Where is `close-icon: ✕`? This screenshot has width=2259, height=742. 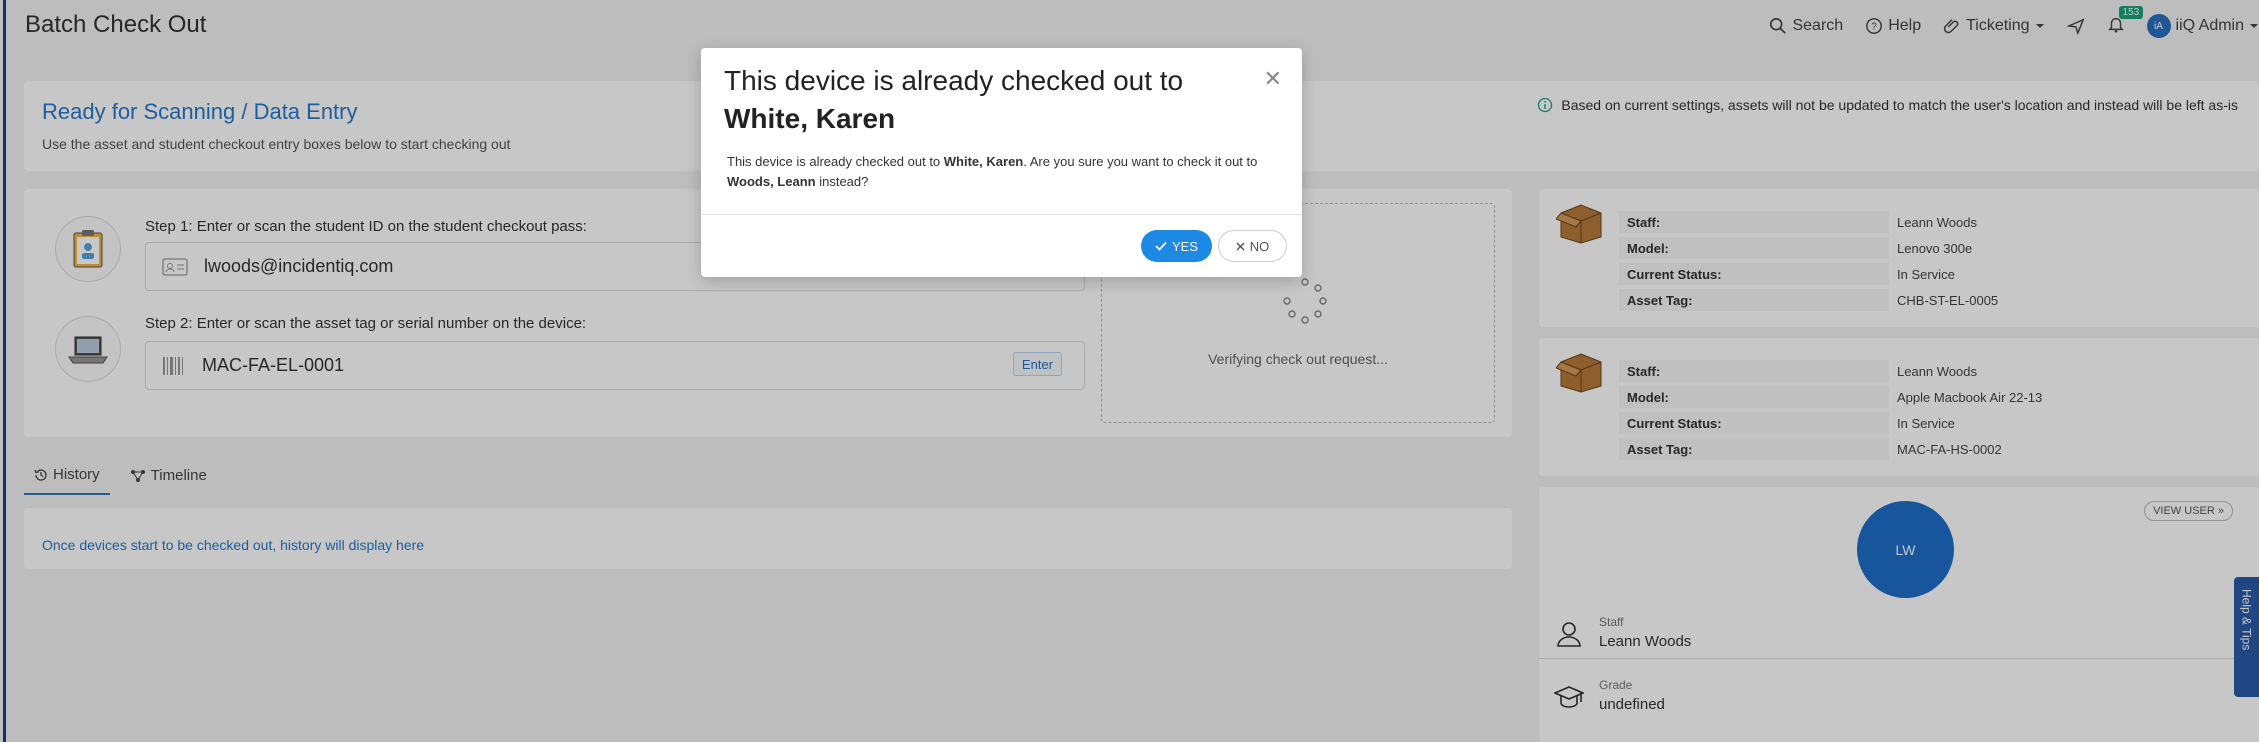
close-icon: ✕ is located at coordinates (1273, 79).